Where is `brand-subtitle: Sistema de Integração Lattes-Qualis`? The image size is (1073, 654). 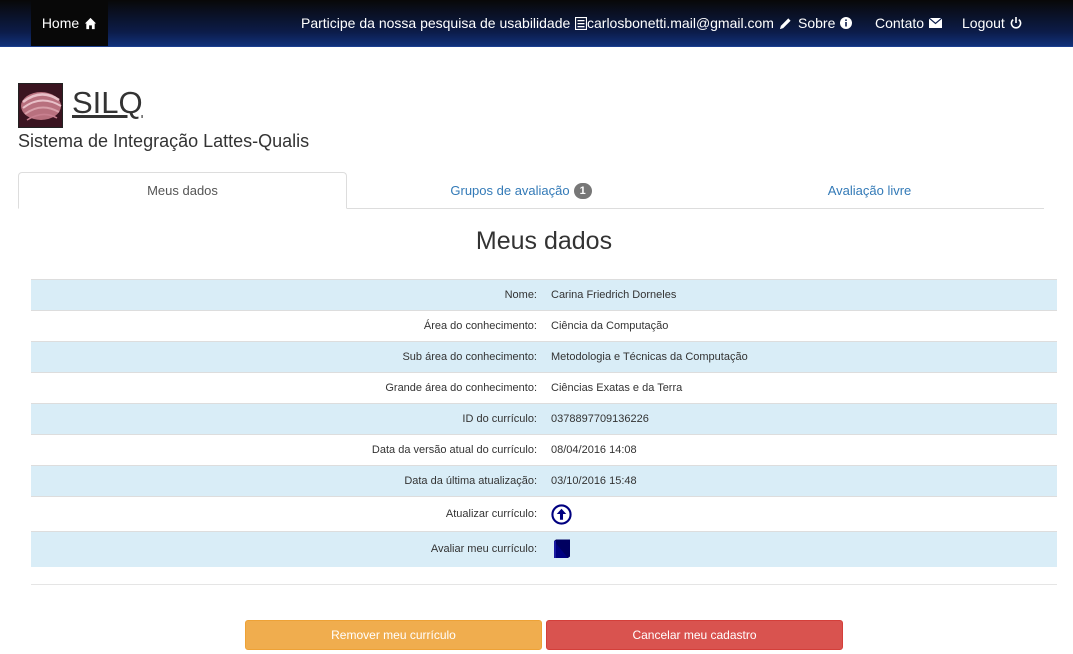 brand-subtitle: Sistema de Integração Lattes-Qualis is located at coordinates (164, 141).